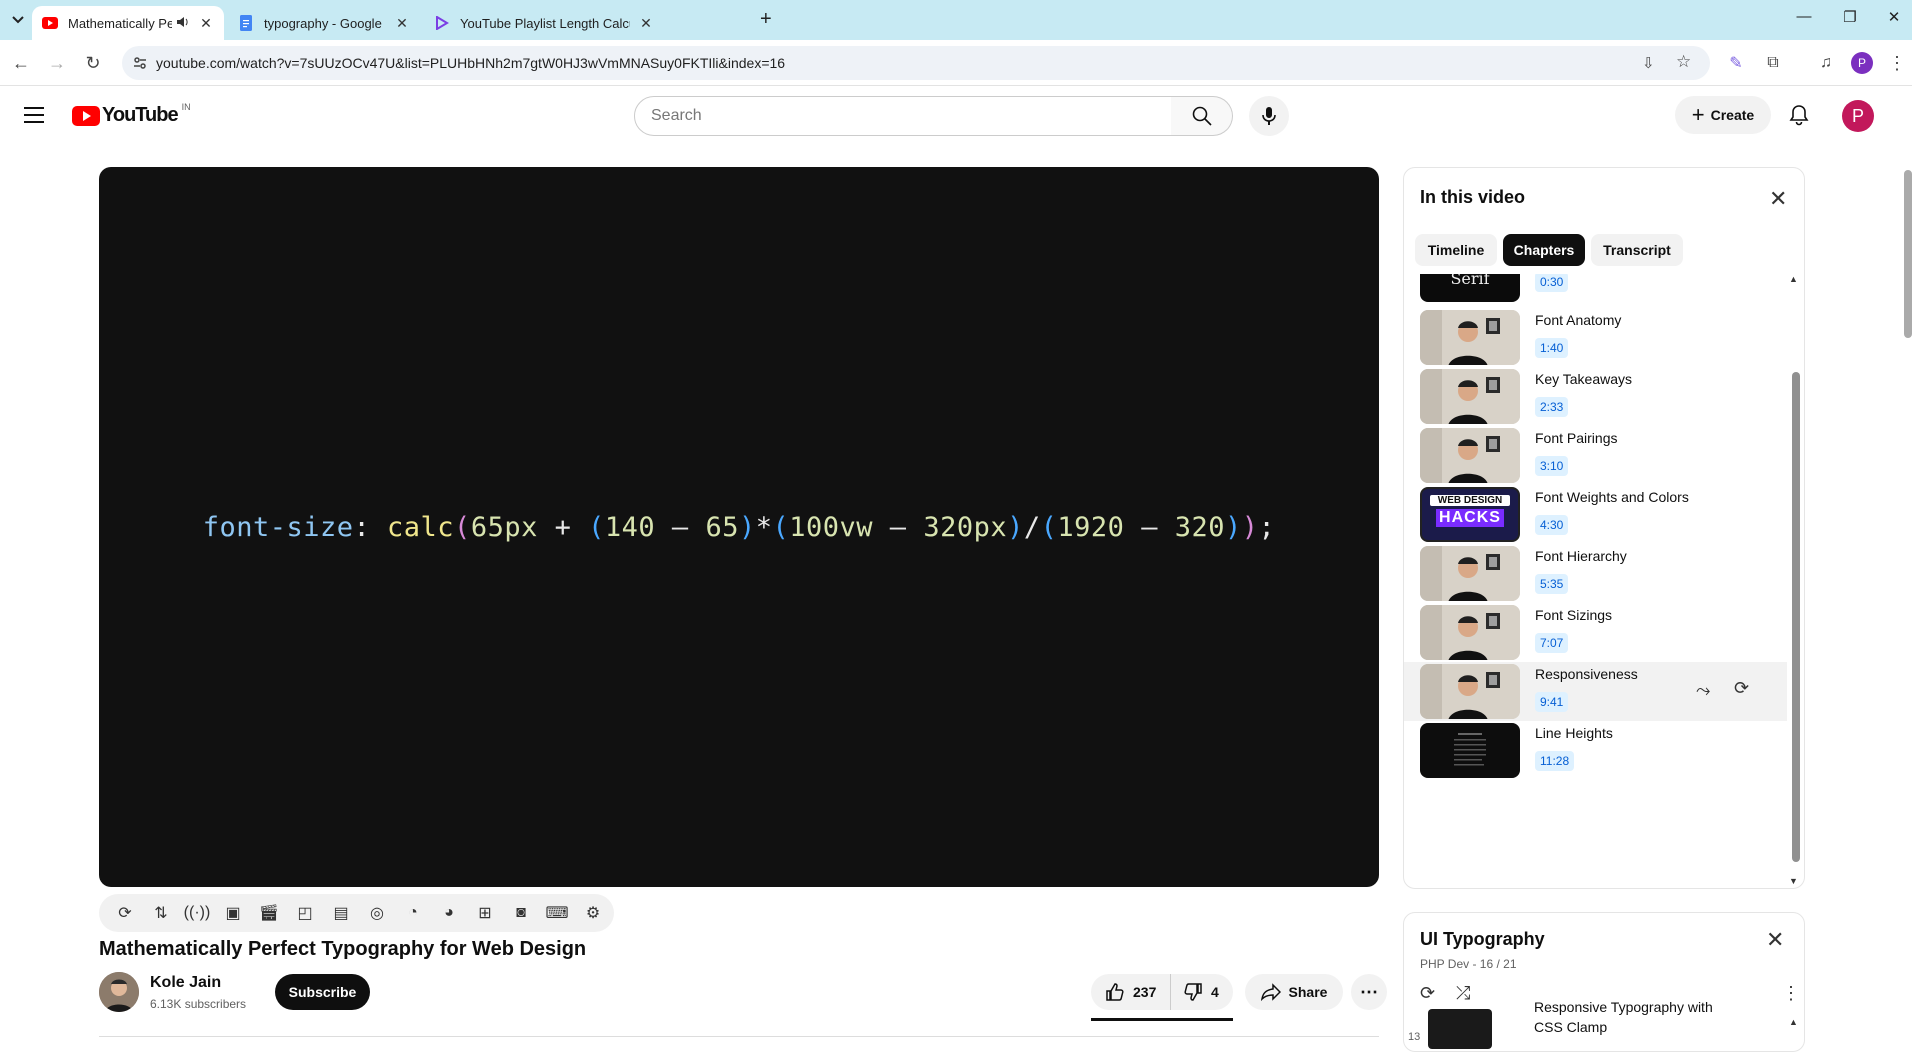 The image size is (1912, 1052). I want to click on chapter-item: Serif 0:30, so click(1595, 291).